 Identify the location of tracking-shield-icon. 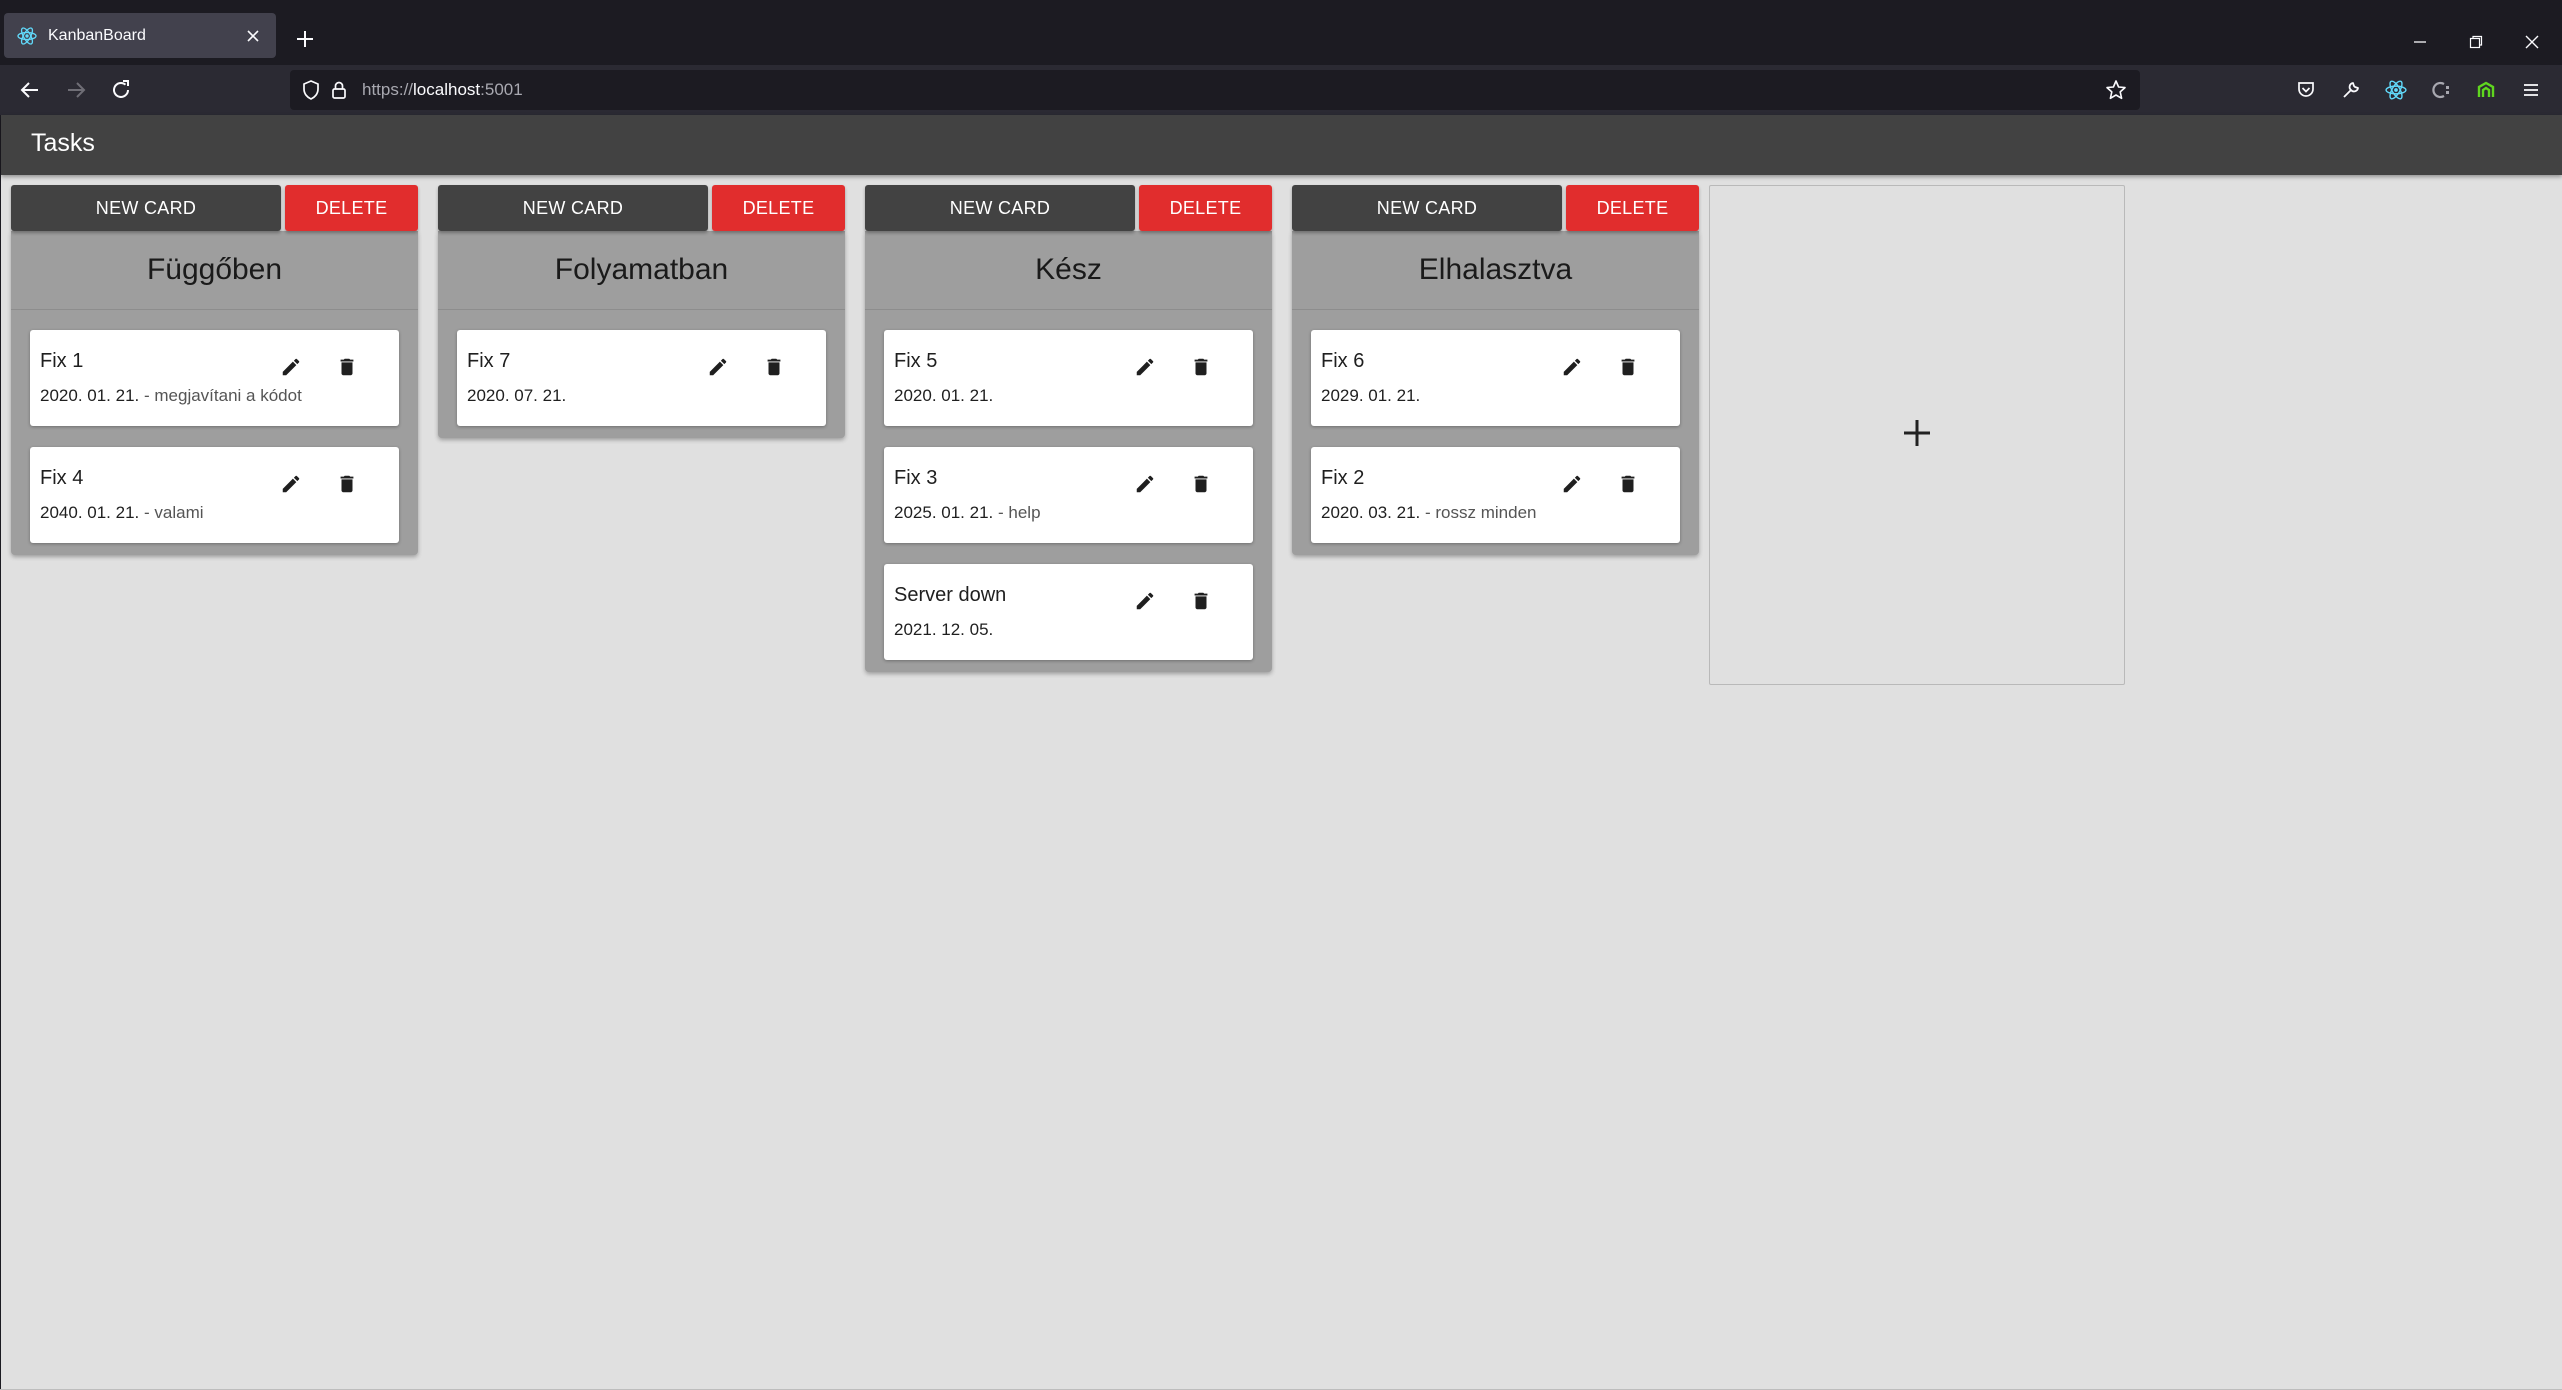
(311, 90).